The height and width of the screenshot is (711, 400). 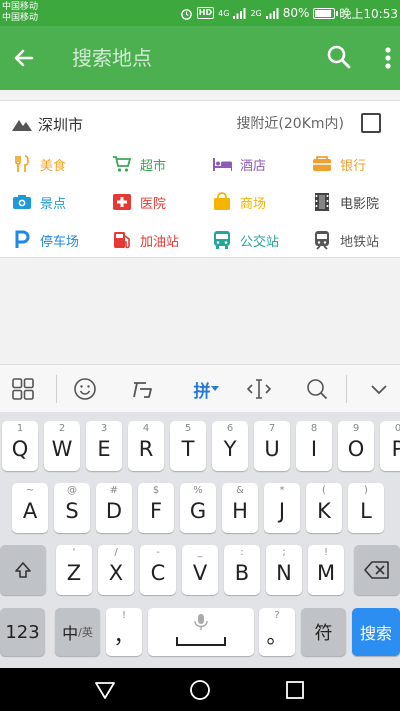 What do you see at coordinates (158, 552) in the screenshot?
I see `key-secondary-label: -` at bounding box center [158, 552].